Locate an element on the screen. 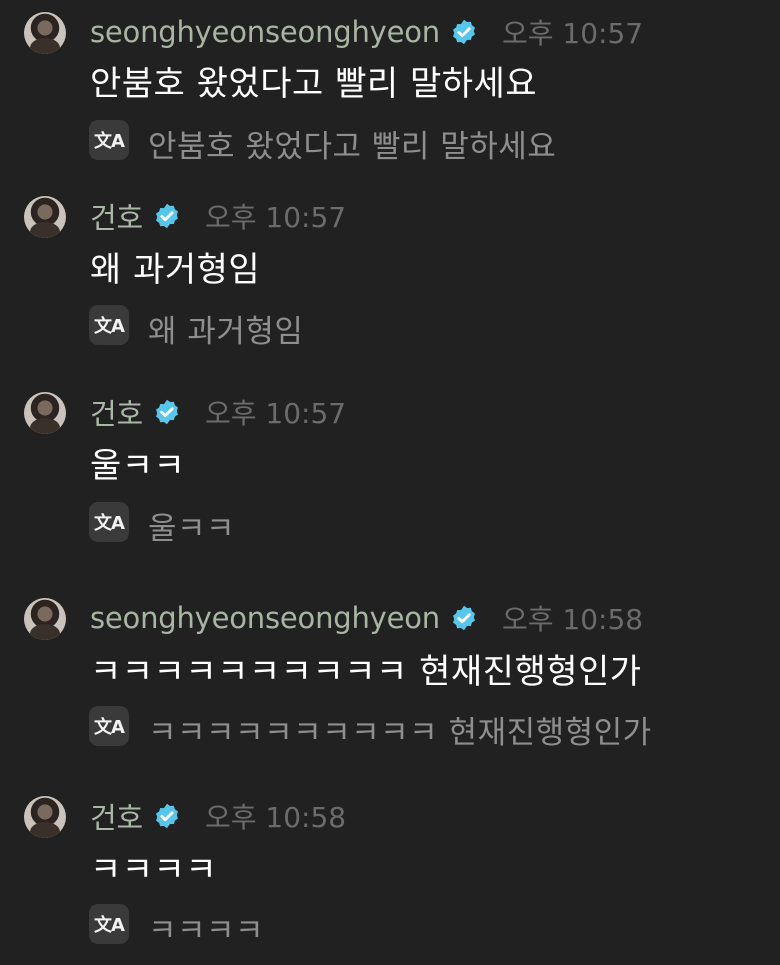  message-header: seonghyeonseonghyeon 오후 10:57 is located at coordinates (366, 32).